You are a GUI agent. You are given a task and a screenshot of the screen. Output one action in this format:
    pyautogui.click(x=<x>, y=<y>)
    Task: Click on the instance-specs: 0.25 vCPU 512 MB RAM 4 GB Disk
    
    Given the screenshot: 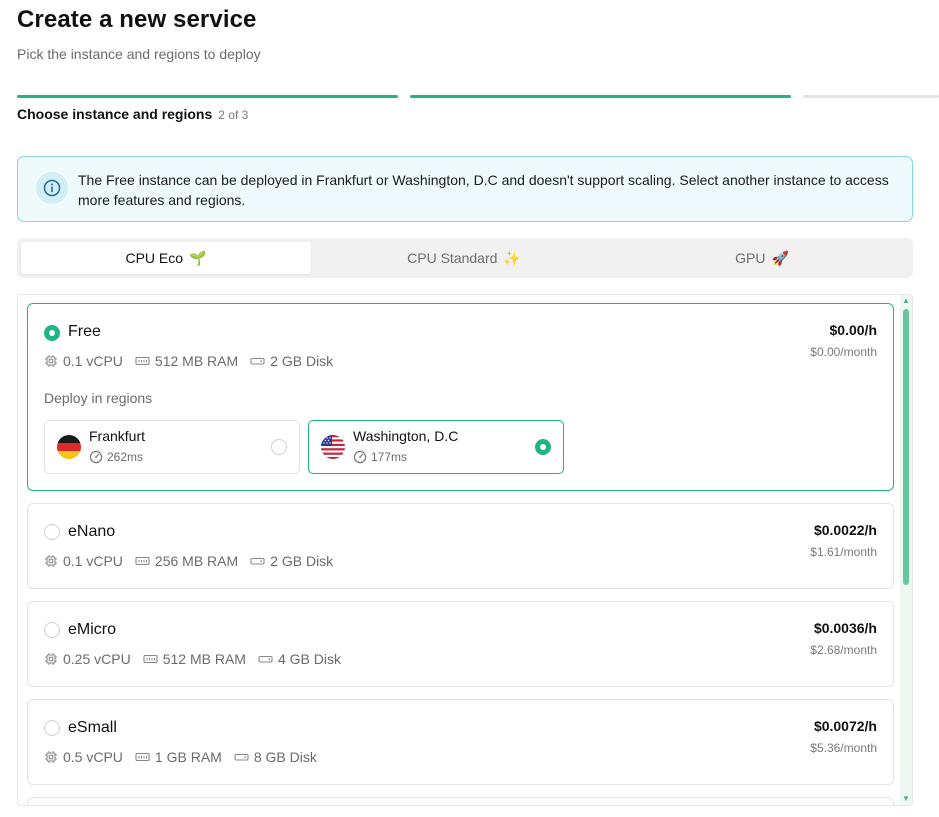 What is the action you would take?
    pyautogui.click(x=192, y=659)
    